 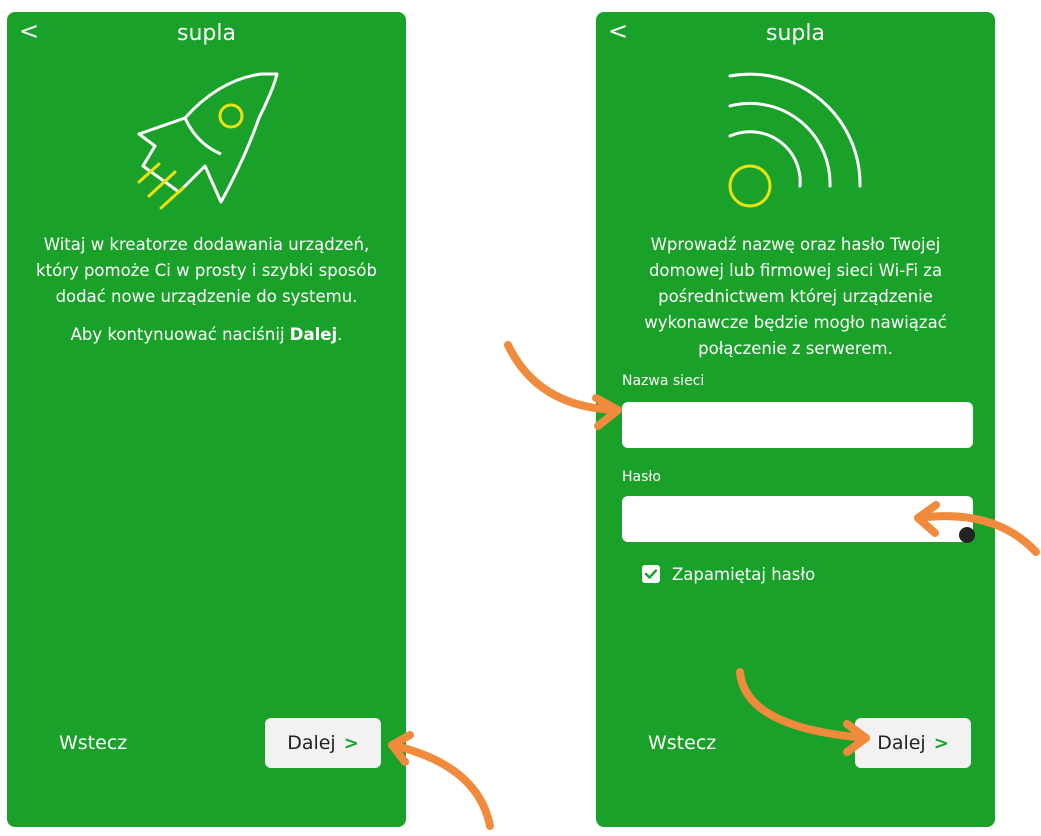 I want to click on checkmark-icon, so click(x=651, y=574).